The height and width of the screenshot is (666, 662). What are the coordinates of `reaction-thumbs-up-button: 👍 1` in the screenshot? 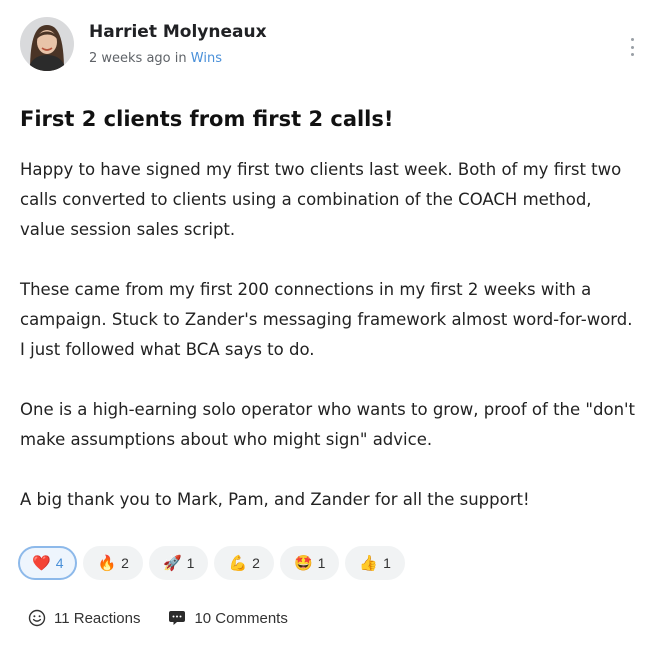 It's located at (375, 563).